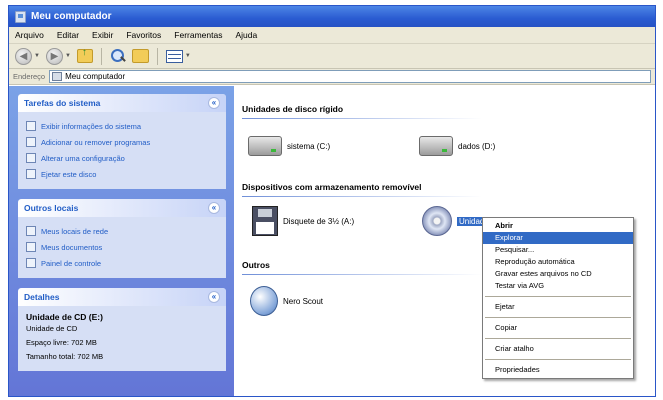 Image resolution: width=663 pixels, height=400 pixels. What do you see at coordinates (122, 297) in the screenshot?
I see `details-header: Detalhes «` at bounding box center [122, 297].